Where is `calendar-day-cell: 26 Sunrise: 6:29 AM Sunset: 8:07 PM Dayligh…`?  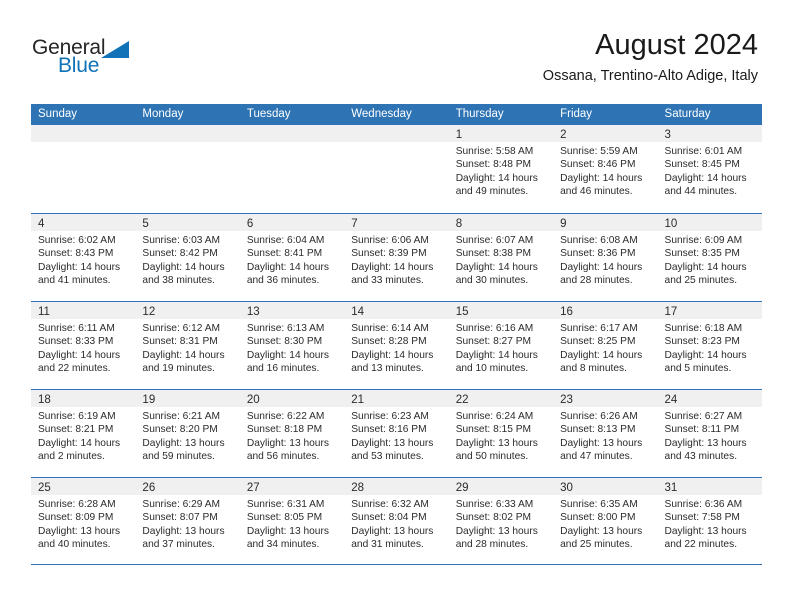 calendar-day-cell: 26 Sunrise: 6:29 AM Sunset: 8:07 PM Dayligh… is located at coordinates (187, 521).